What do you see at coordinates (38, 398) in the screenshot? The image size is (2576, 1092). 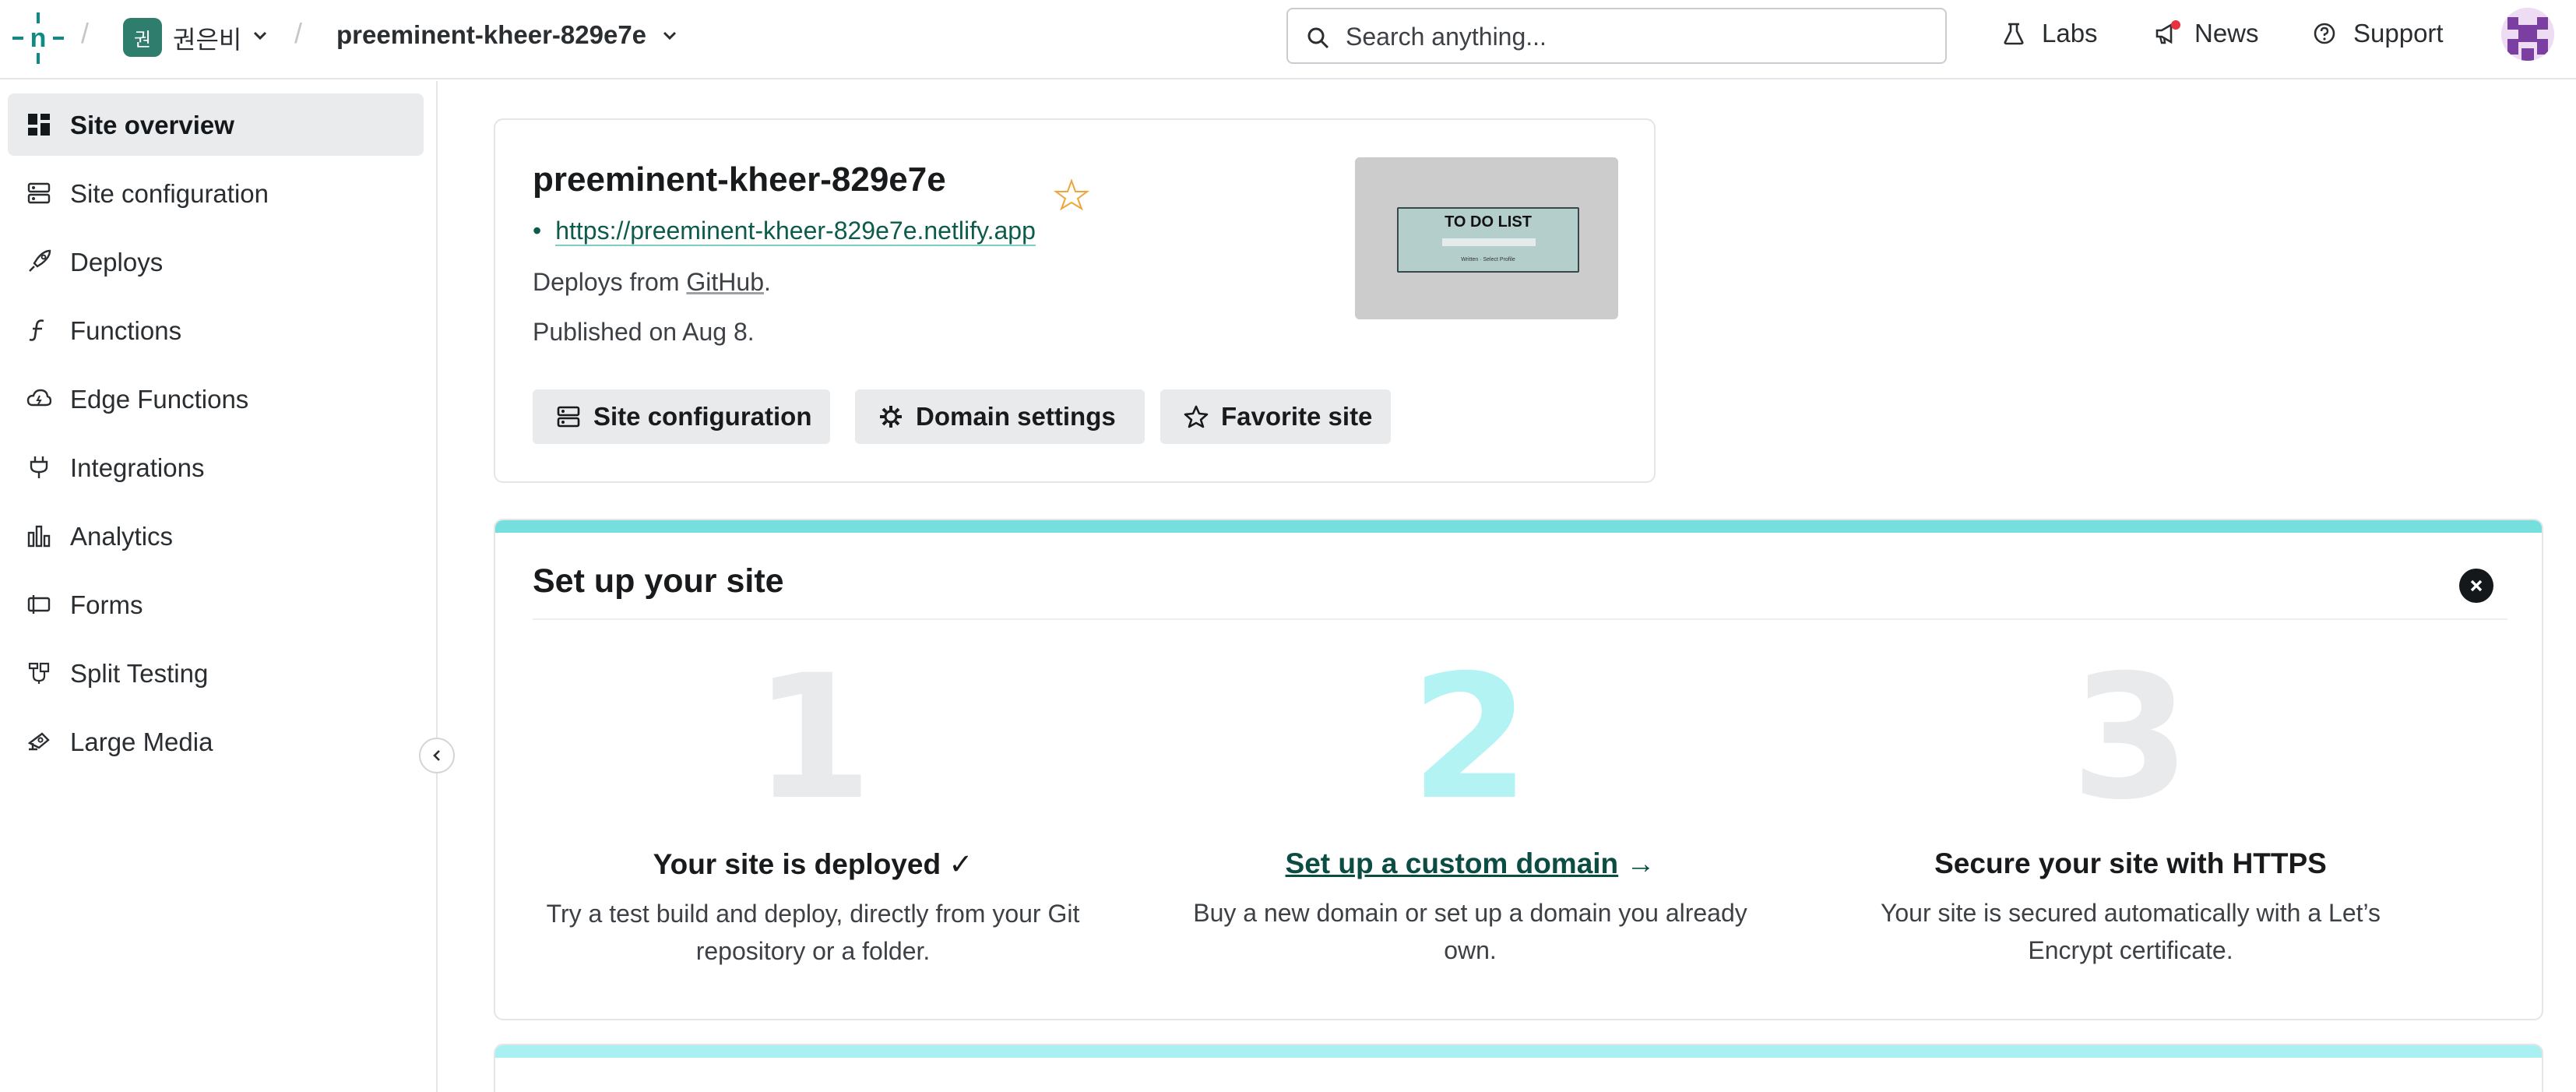 I see `cloud-function-icon` at bounding box center [38, 398].